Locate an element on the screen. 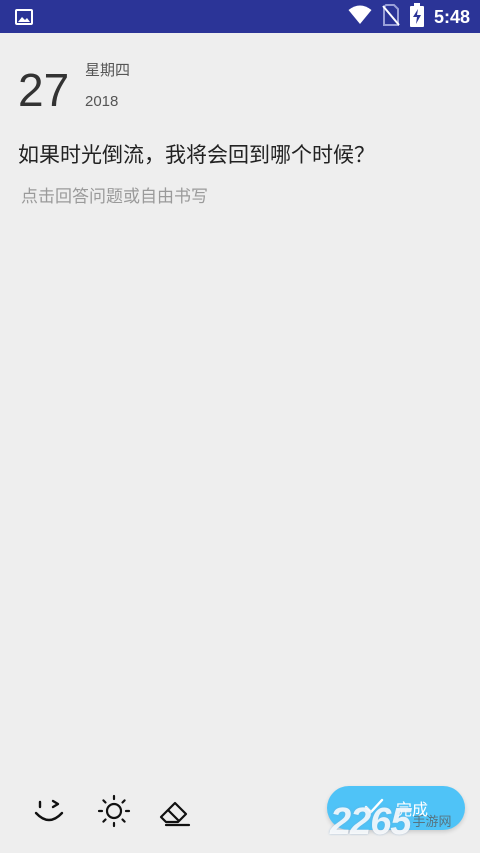 The width and height of the screenshot is (480, 853). date-year: 2018 is located at coordinates (102, 101).